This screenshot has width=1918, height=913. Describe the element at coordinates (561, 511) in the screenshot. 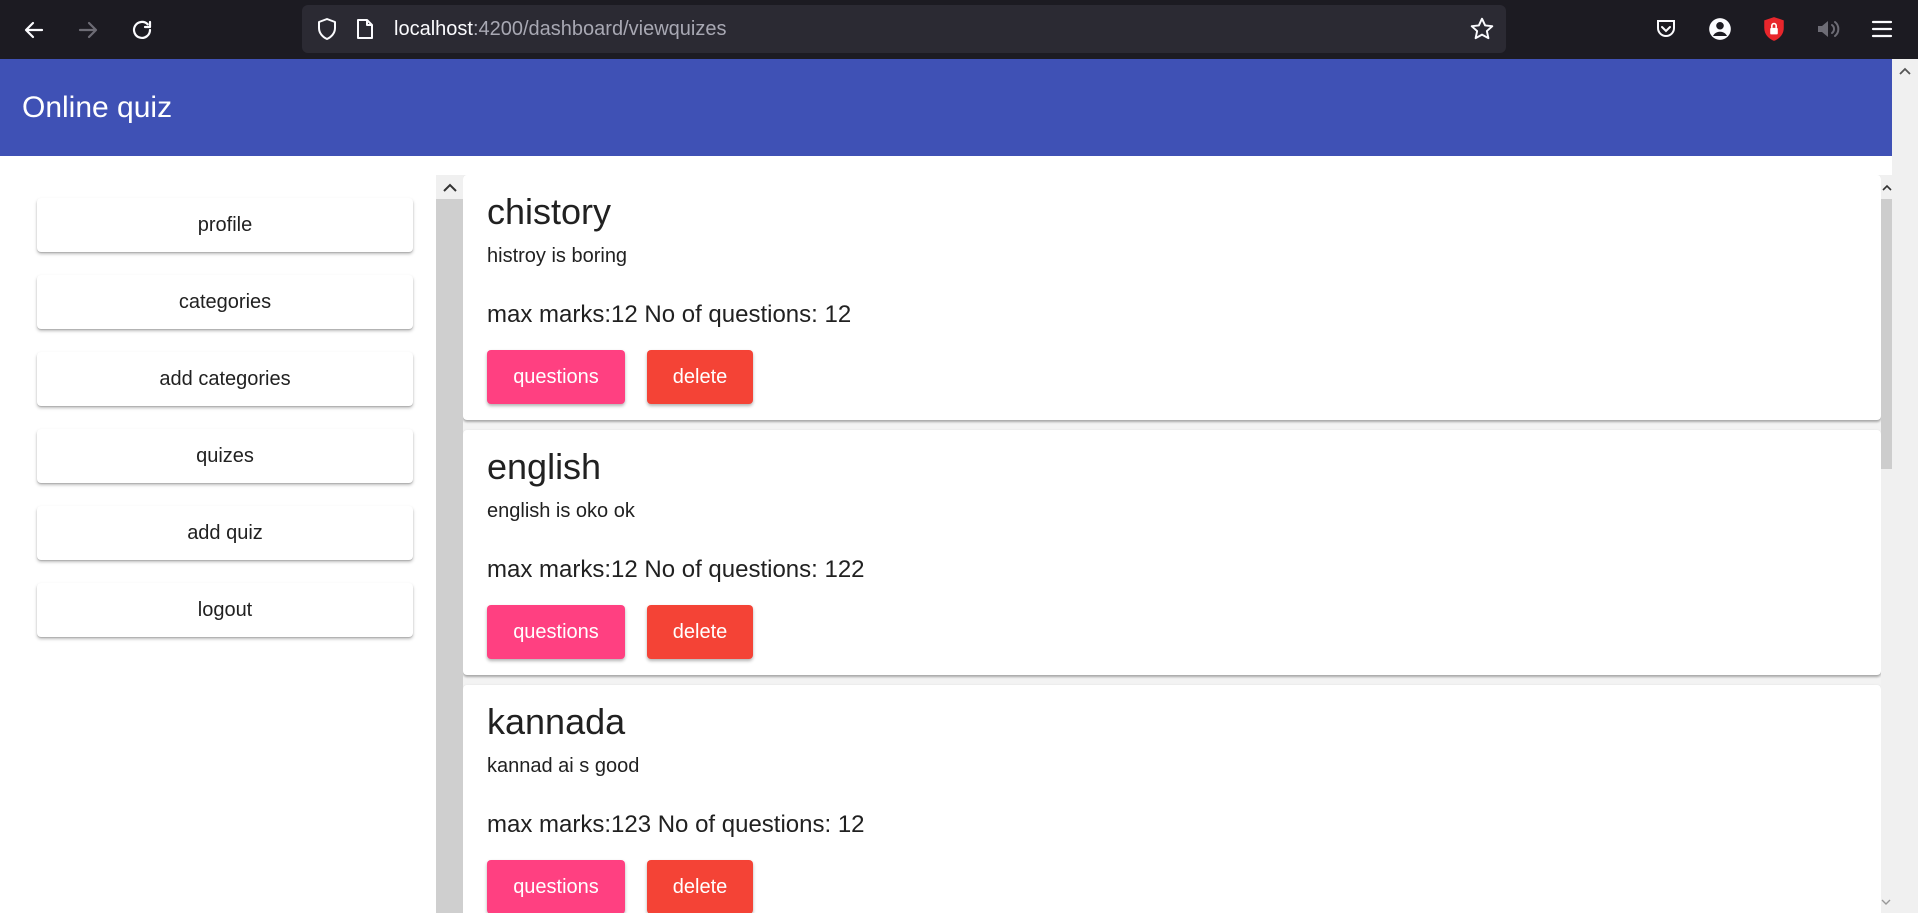

I see `quiz-description: english is oko ok` at that location.